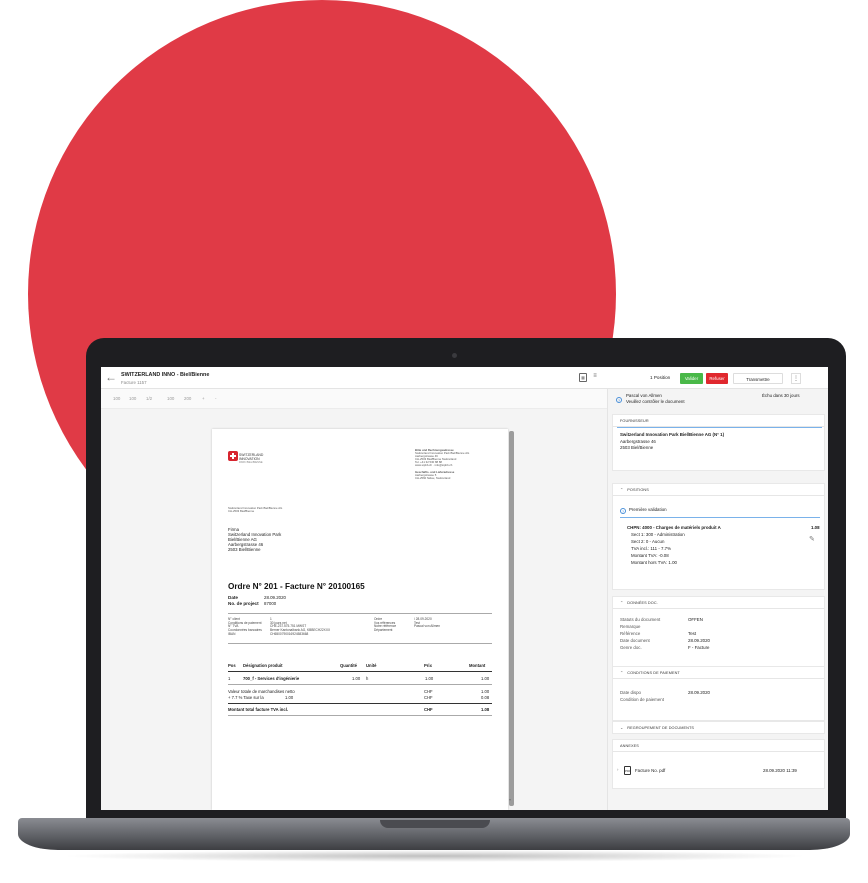  Describe the element at coordinates (812, 539) in the screenshot. I see `edit-pencil-icon: ✎` at that location.